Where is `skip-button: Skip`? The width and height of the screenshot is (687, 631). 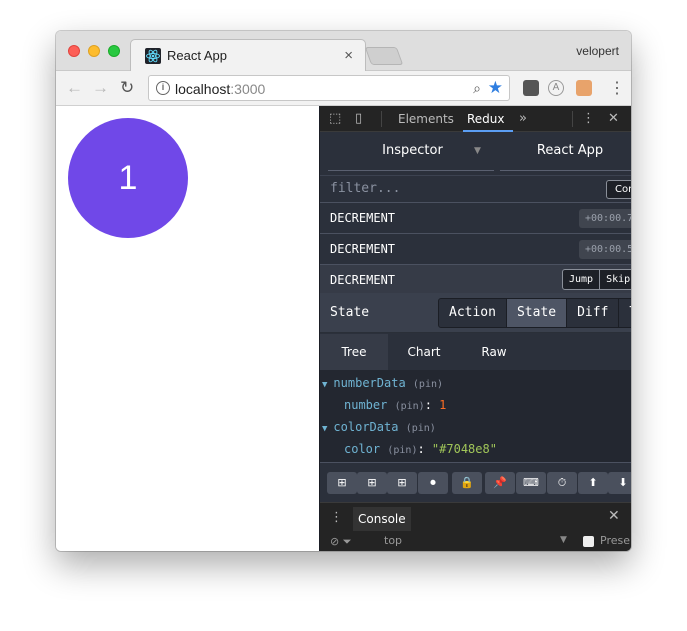
skip-button: Skip is located at coordinates (615, 279).